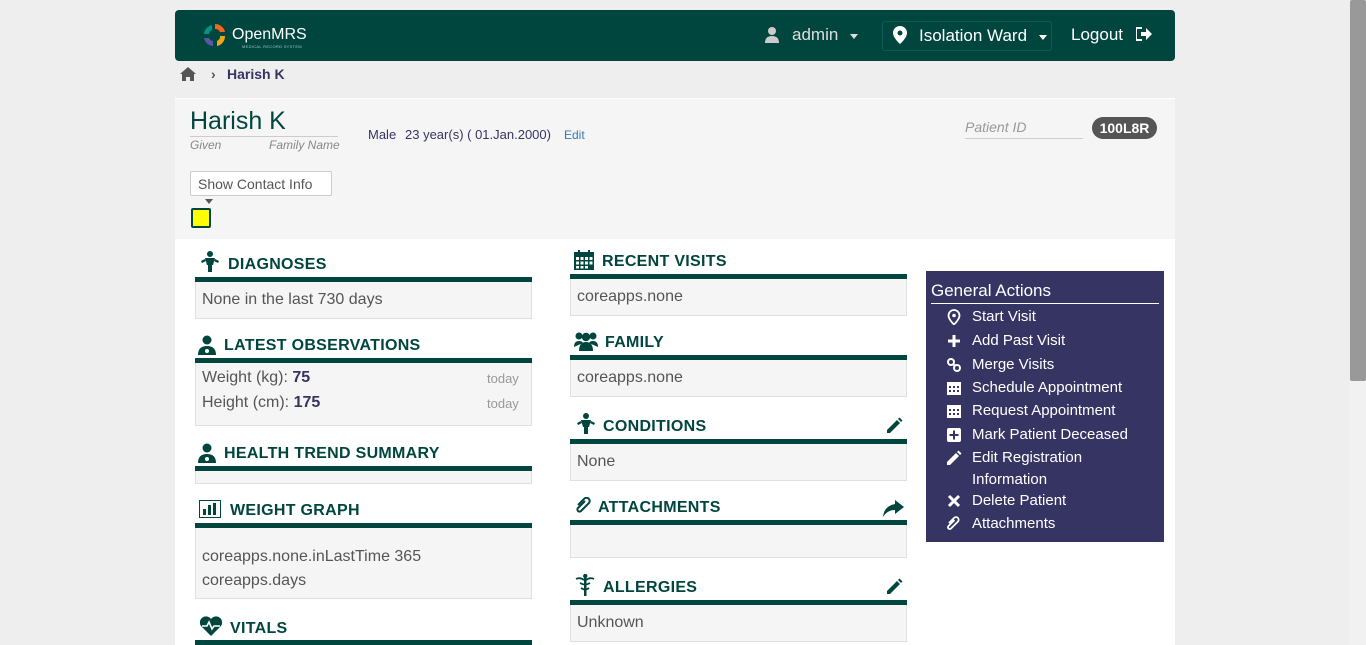 The image size is (1366, 645). Describe the element at coordinates (954, 435) in the screenshot. I see `plus-square-icon` at that location.